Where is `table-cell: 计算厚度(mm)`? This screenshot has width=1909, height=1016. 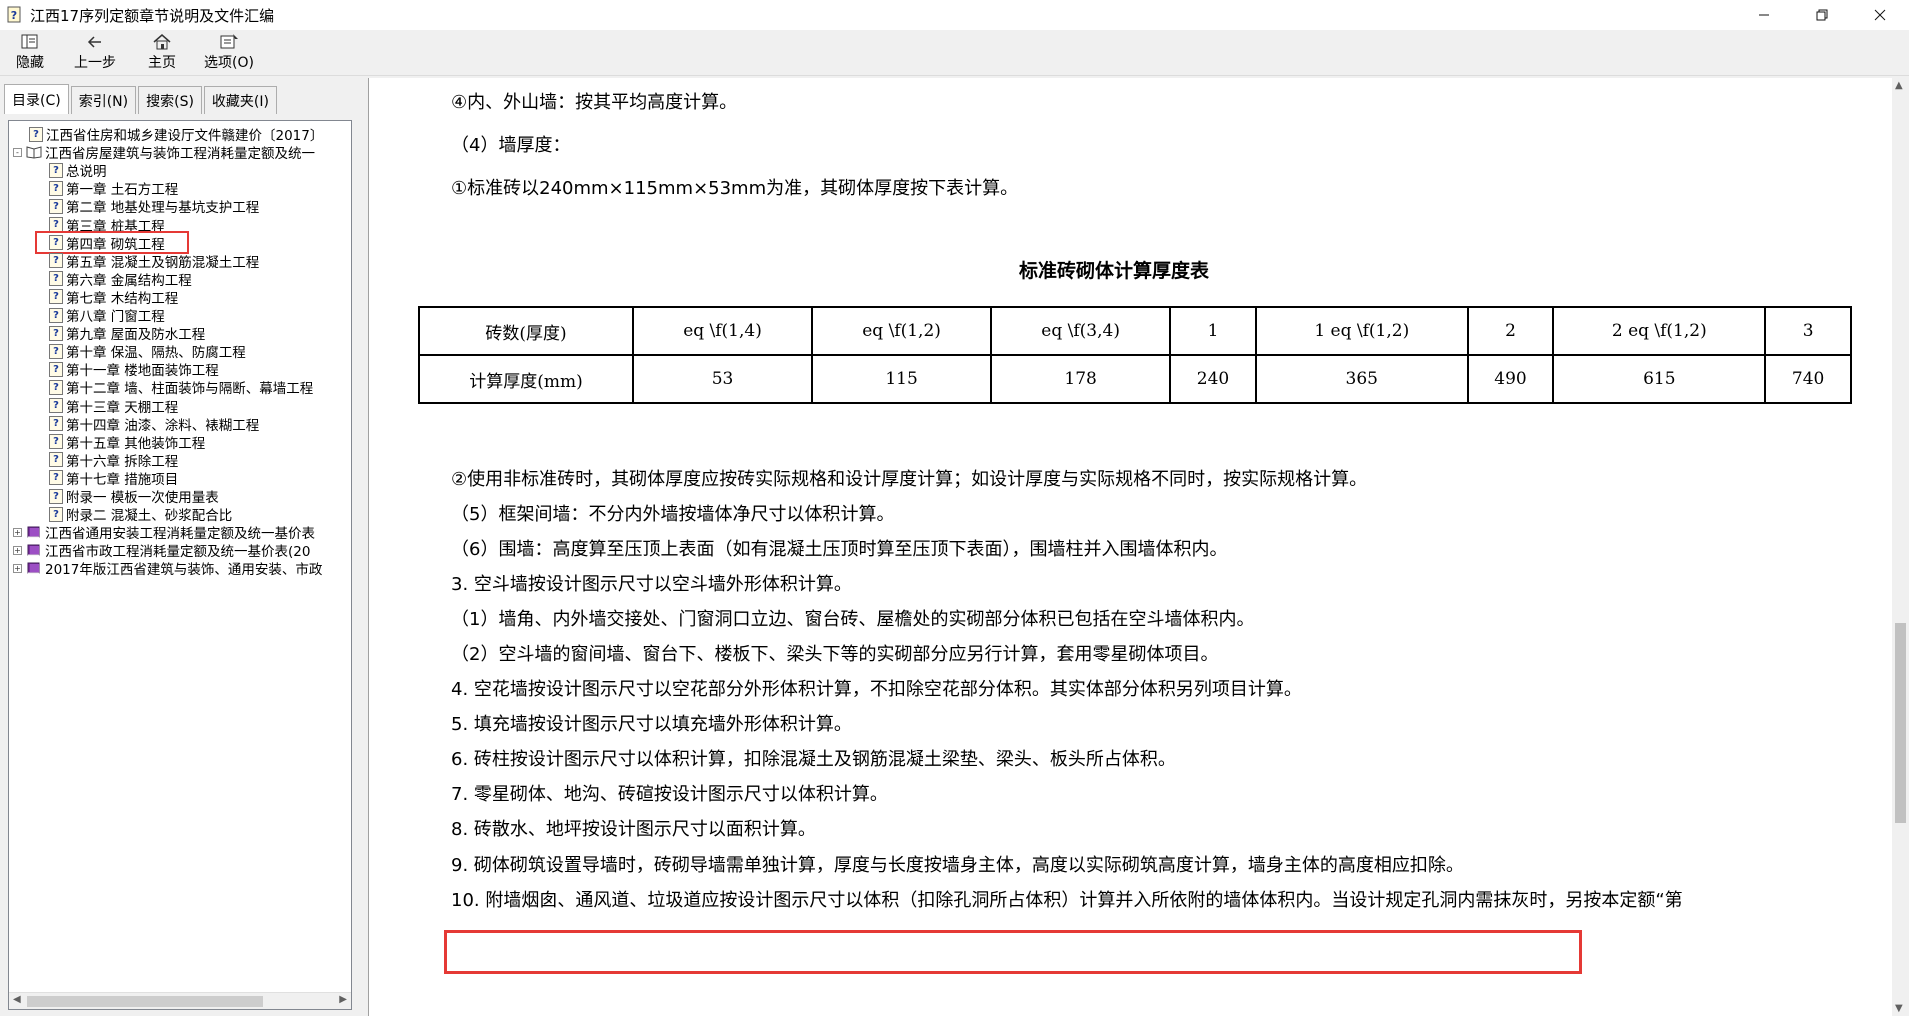 table-cell: 计算厚度(mm) is located at coordinates (526, 379).